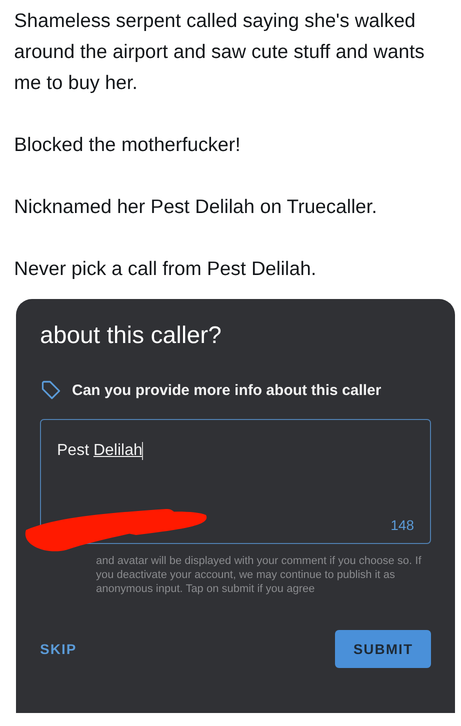  I want to click on submit-button: SUBMIT, so click(383, 649).